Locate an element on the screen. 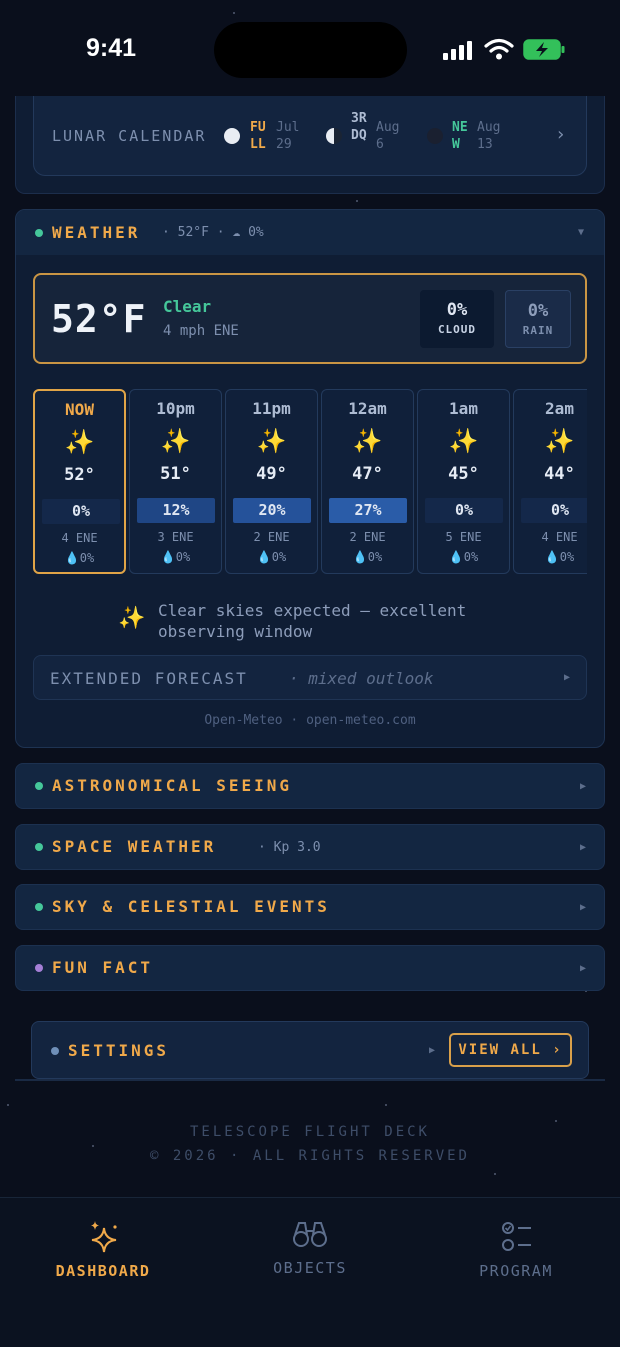 The height and width of the screenshot is (1347, 620). panel-space-weather: SPACE WEATHER · Kp 3.0 ▶ is located at coordinates (310, 847).